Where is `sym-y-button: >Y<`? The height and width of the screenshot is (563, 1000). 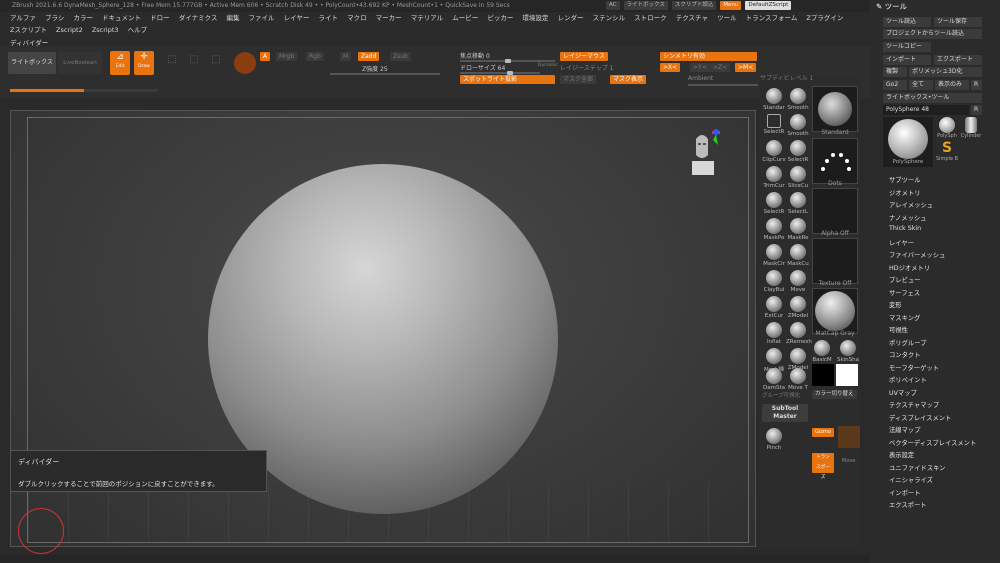
sym-y-button: >Y< is located at coordinates (700, 67).